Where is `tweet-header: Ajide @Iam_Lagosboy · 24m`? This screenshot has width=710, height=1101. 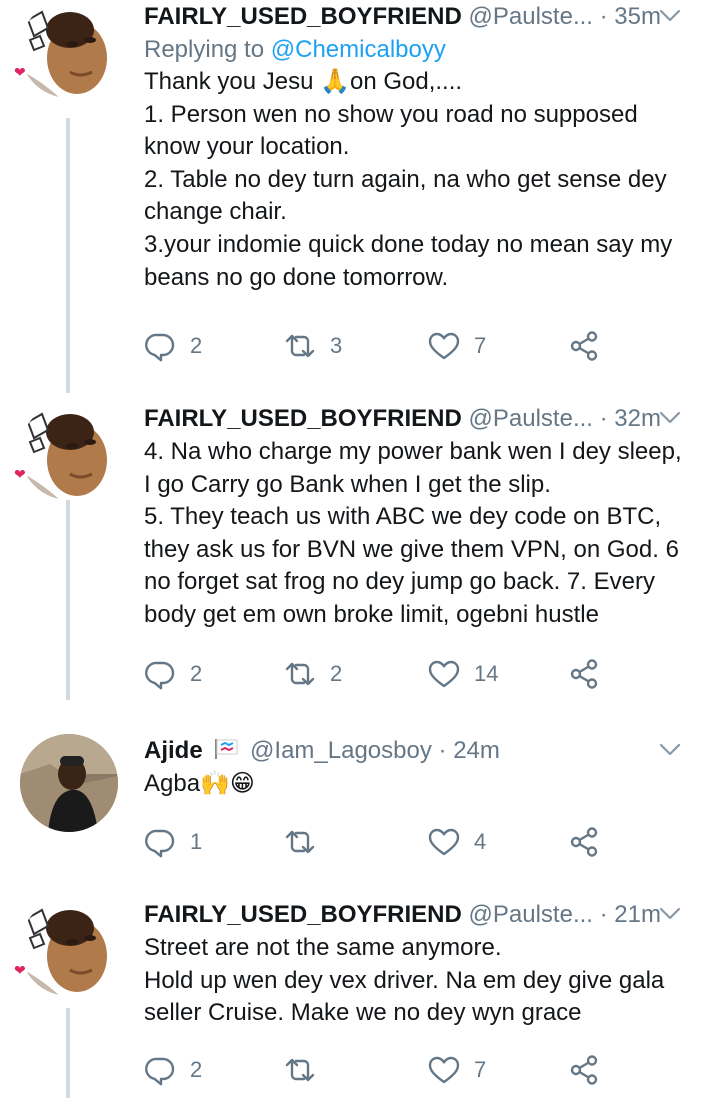
tweet-header: Ajide @Iam_Lagosboy · 24m is located at coordinates (416, 751).